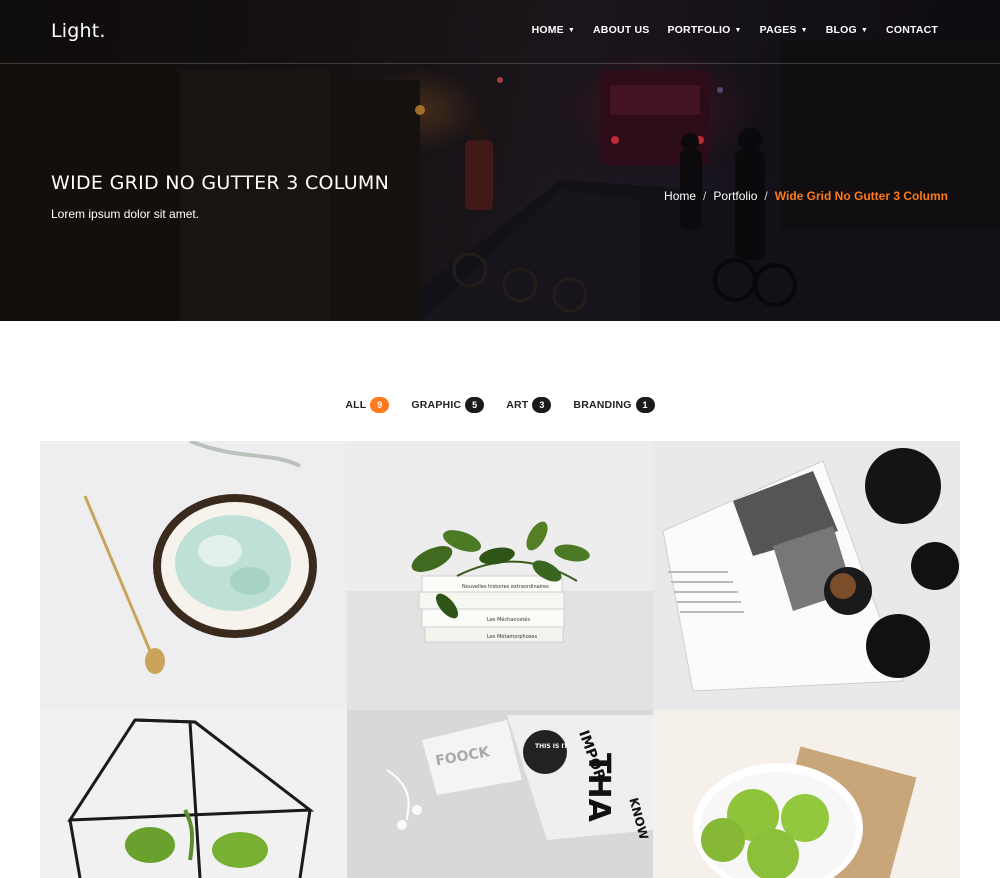 The image size is (1000, 878). Describe the element at coordinates (125, 214) in the screenshot. I see `page-subtitle: Lorem ipsum dolor sit amet.` at that location.